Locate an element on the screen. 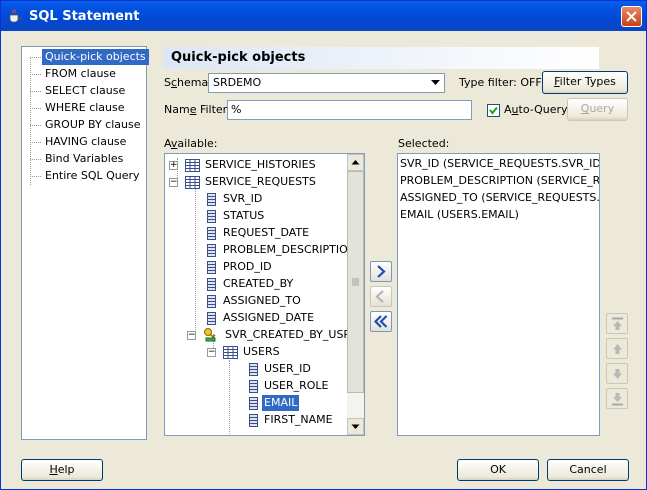  name-filter-label: Name Filter: is located at coordinates (197, 109).